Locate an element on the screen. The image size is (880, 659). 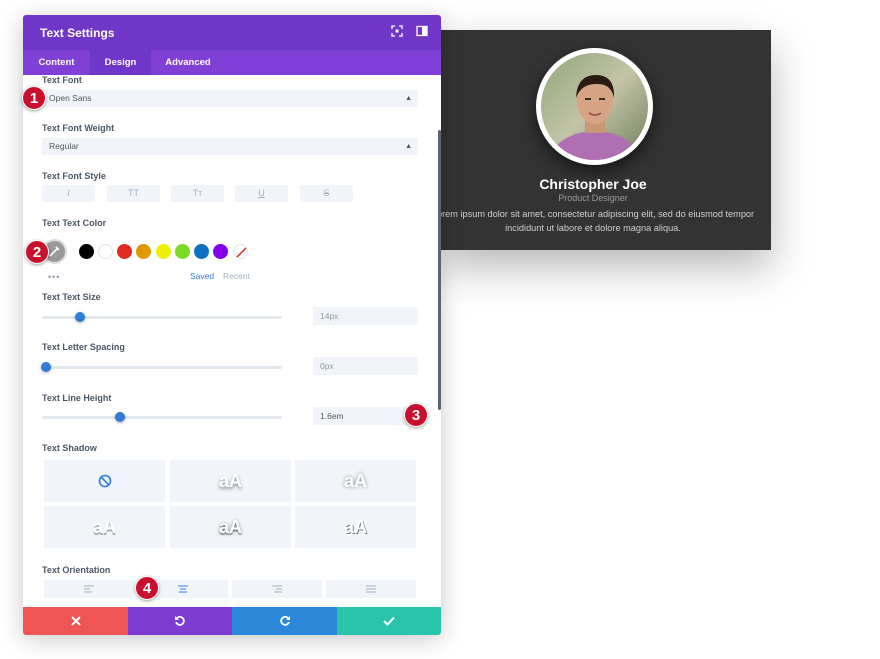
align-right-button is located at coordinates (277, 589).